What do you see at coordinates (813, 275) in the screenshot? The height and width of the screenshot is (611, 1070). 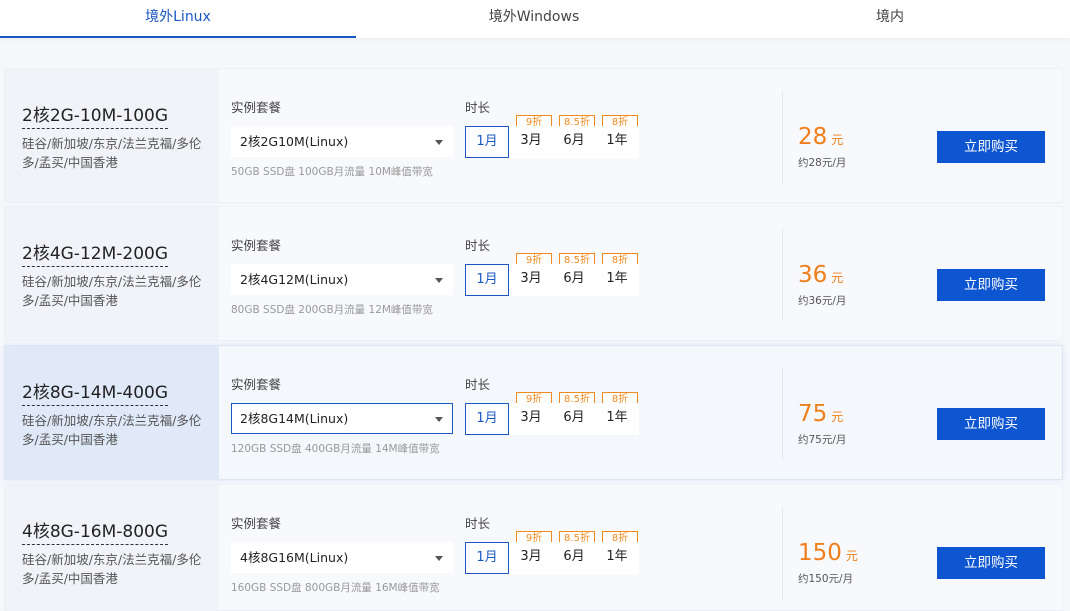 I see `price-value: 36` at bounding box center [813, 275].